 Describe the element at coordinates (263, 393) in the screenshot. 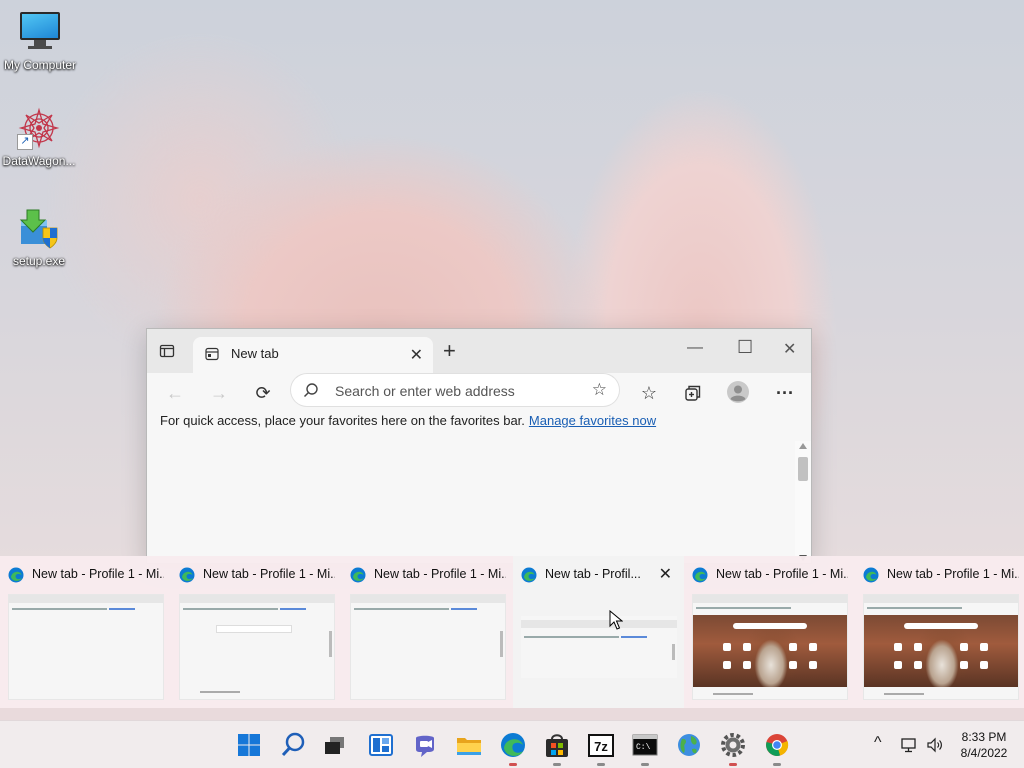

I see `refresh-icon: ⟳` at that location.